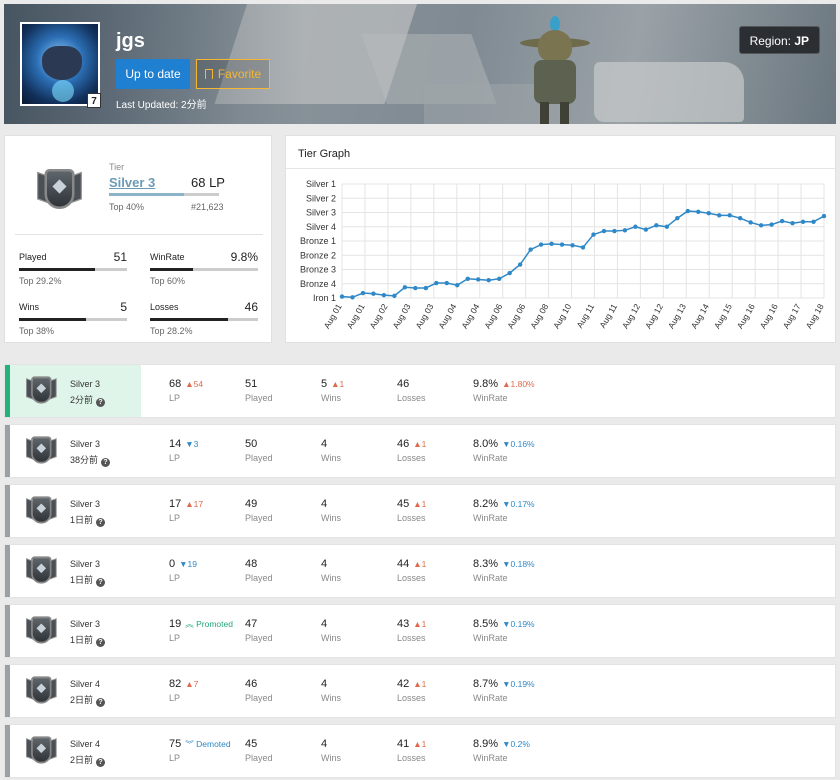  Describe the element at coordinates (318, 241) in the screenshot. I see `y-tick-label: Bronze 1` at that location.